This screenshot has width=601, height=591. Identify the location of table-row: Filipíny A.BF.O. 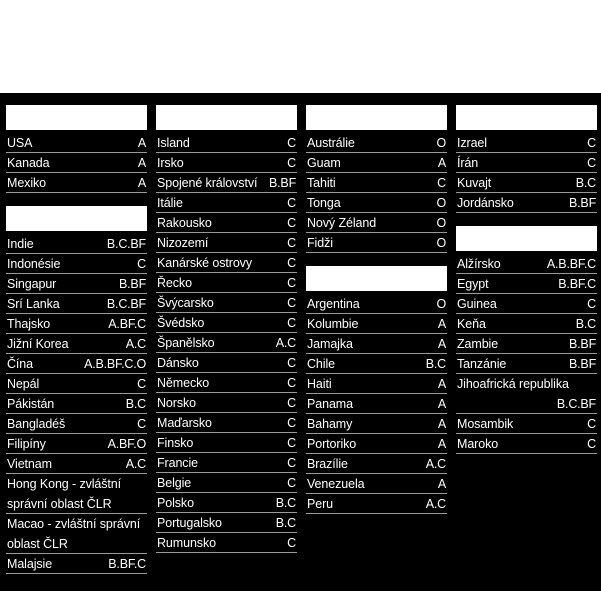
(76, 444).